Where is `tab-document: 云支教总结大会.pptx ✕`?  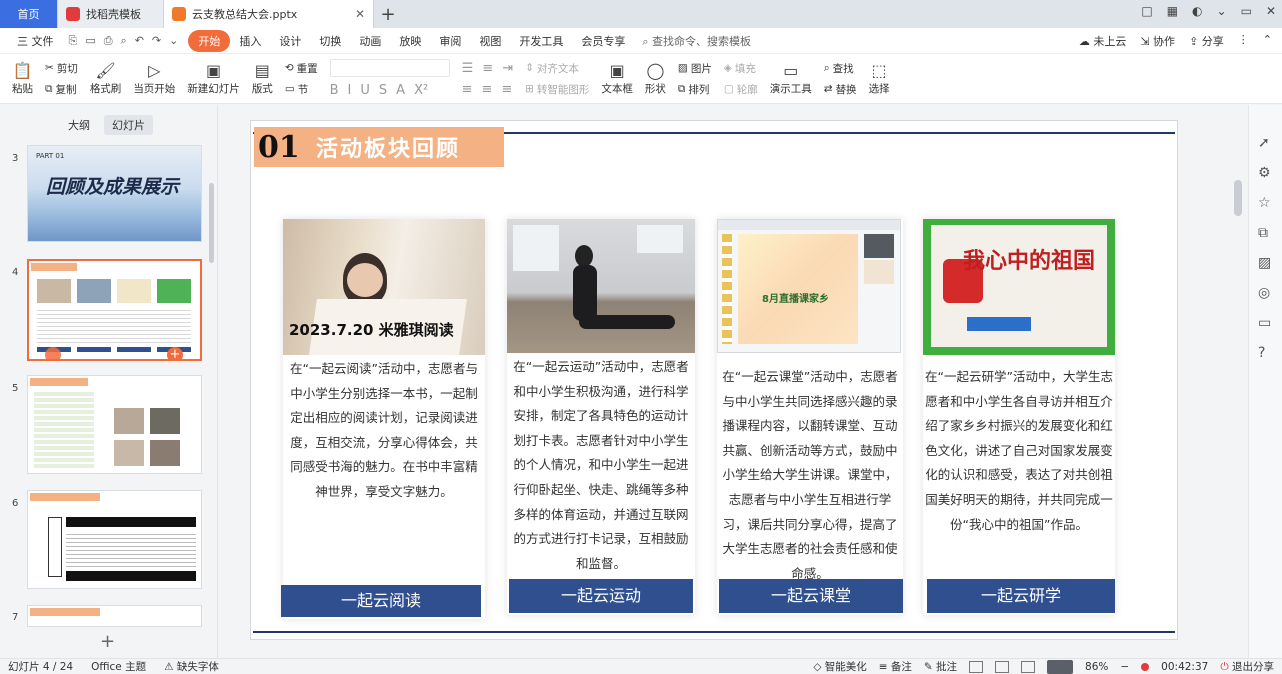 tab-document: 云支教总结大会.pptx ✕ is located at coordinates (269, 14).